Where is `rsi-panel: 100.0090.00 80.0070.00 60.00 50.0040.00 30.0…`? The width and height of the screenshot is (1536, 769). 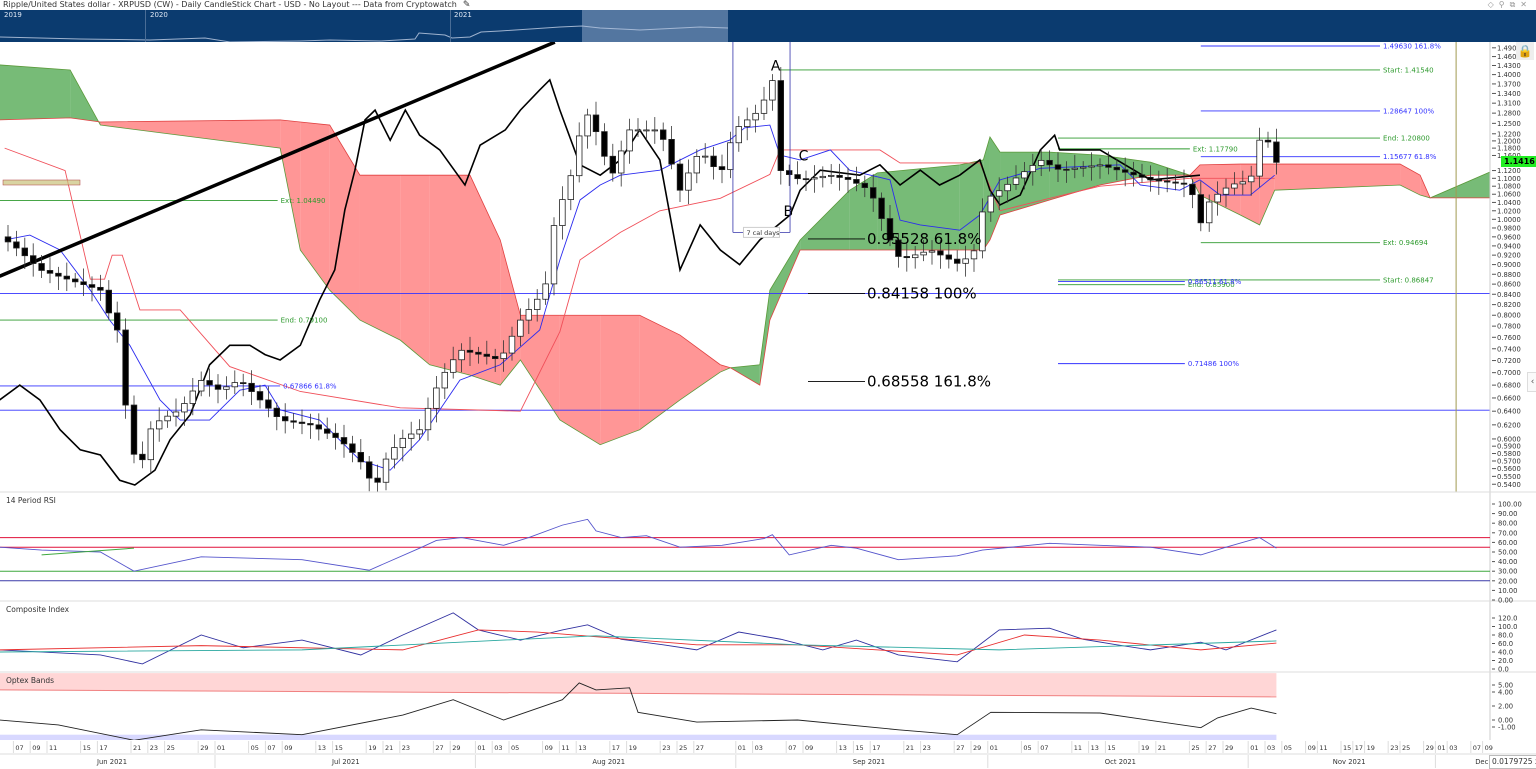
rsi-panel: 100.0090.00 80.0070.00 60.00 50.0040.00 30.0… is located at coordinates (761, 553).